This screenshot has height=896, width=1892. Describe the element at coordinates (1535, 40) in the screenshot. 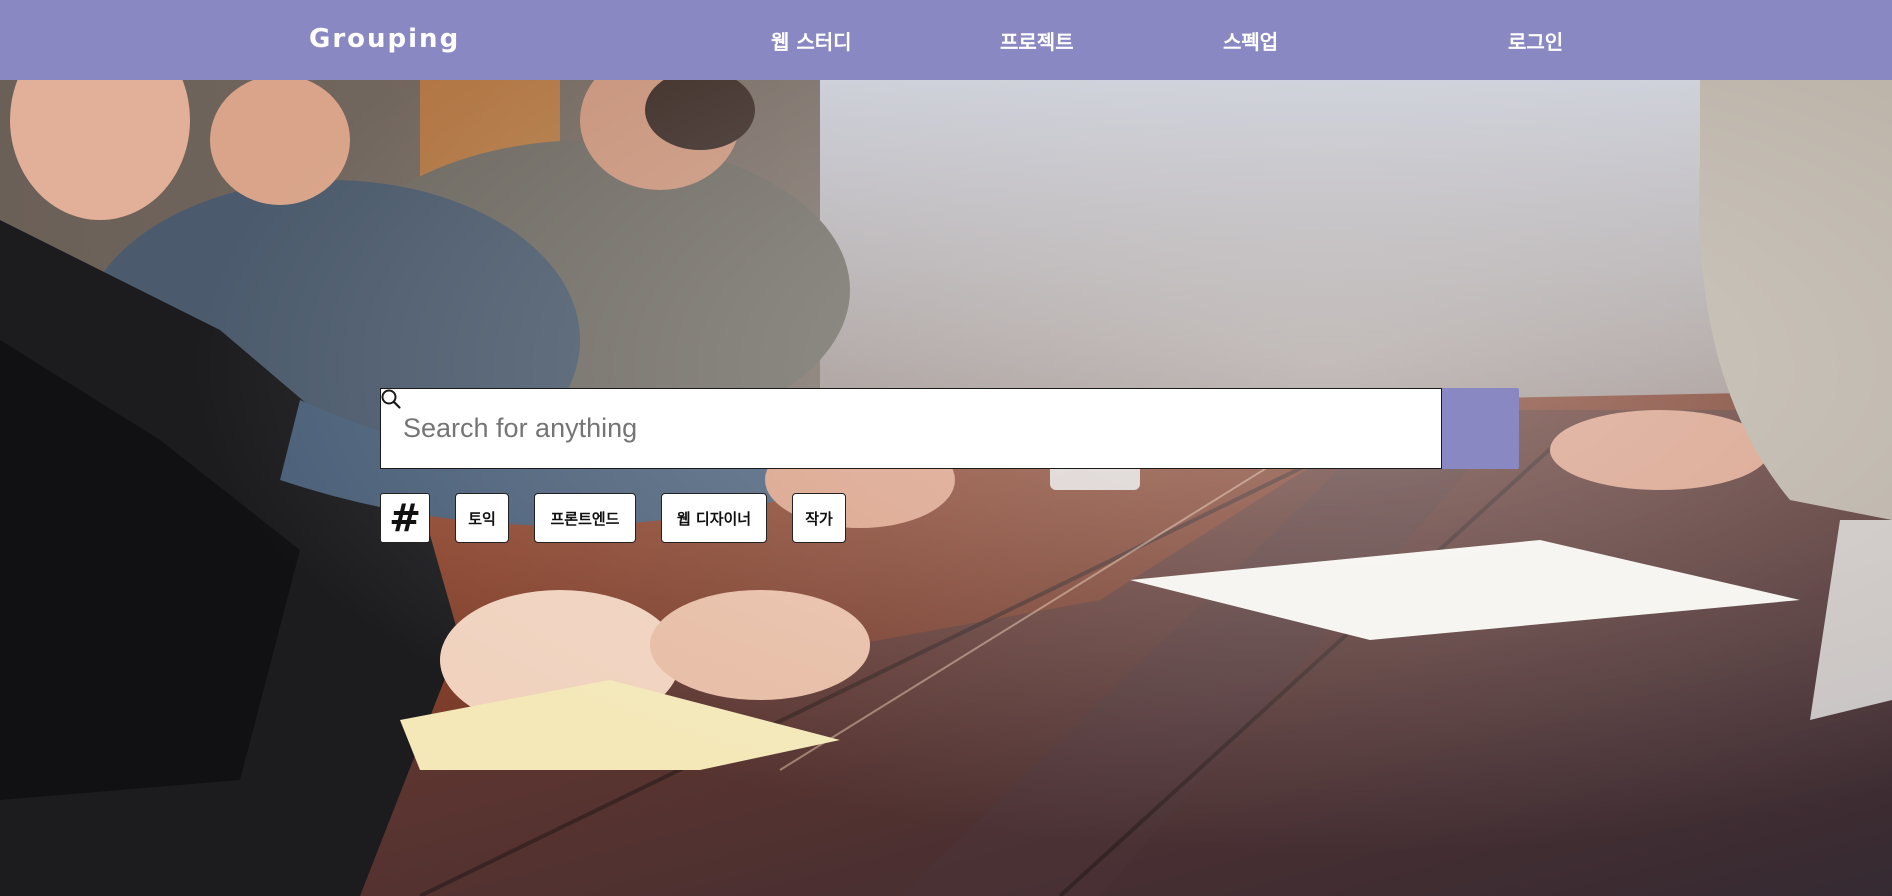

I see `nav-link-login: 로그인` at that location.